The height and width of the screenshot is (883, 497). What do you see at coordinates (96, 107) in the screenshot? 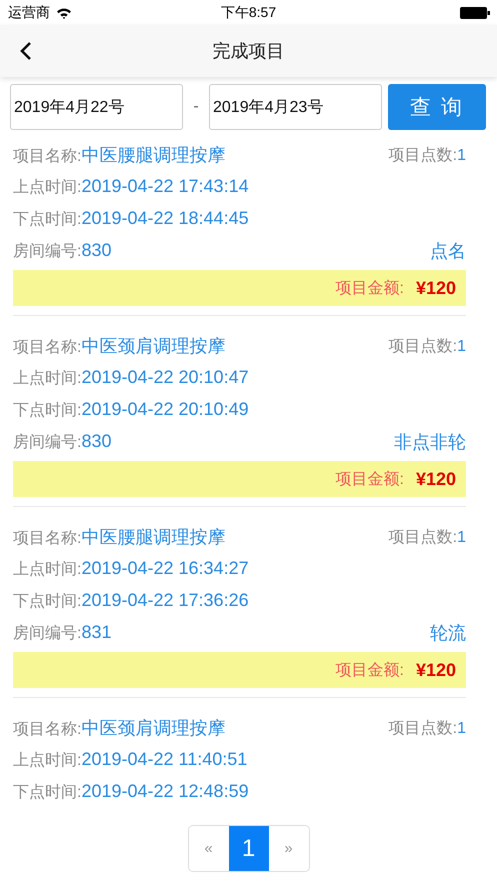
I see `start-date-field: 2019年4月22号` at bounding box center [96, 107].